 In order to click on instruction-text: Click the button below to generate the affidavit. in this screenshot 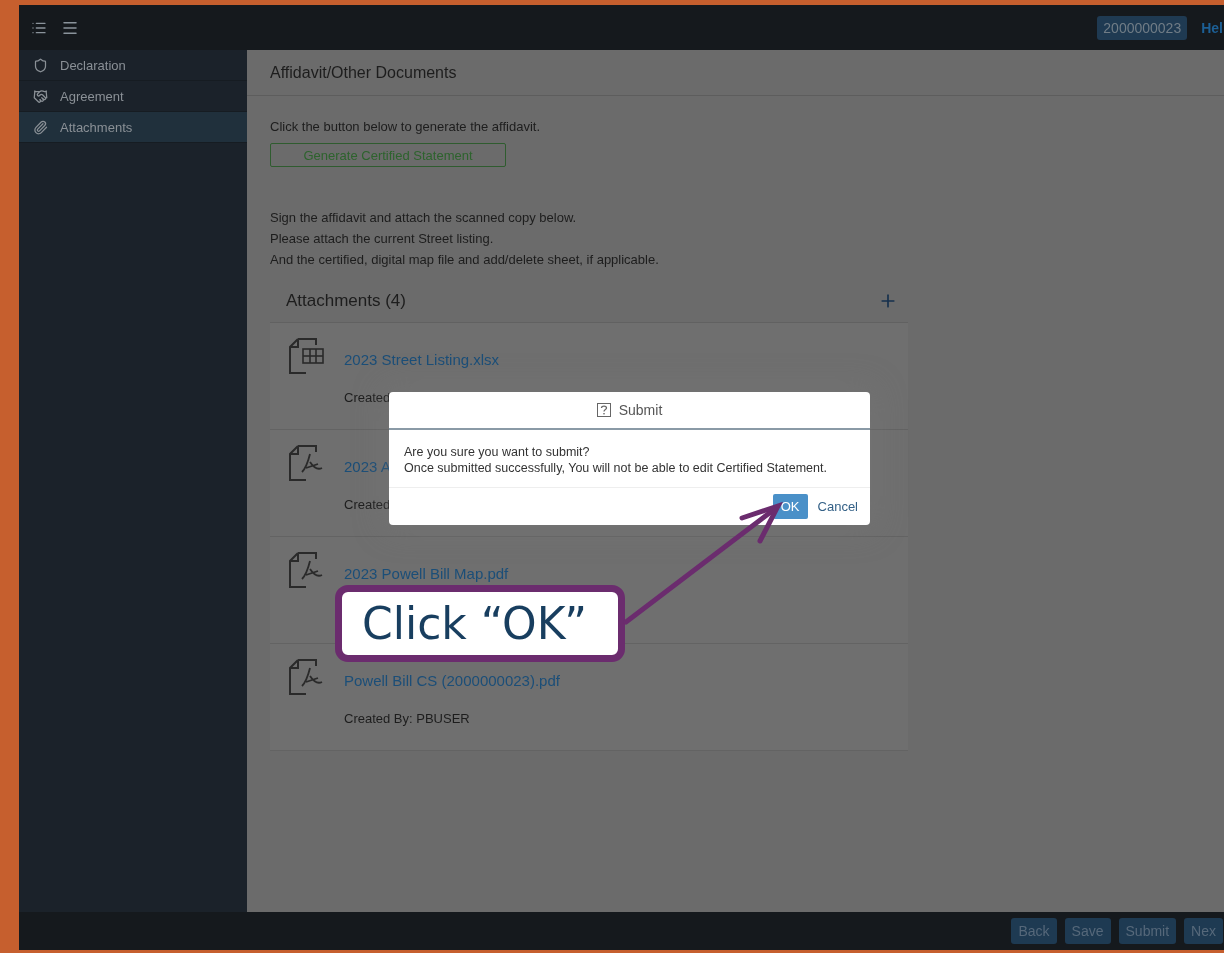, I will do `click(406, 127)`.